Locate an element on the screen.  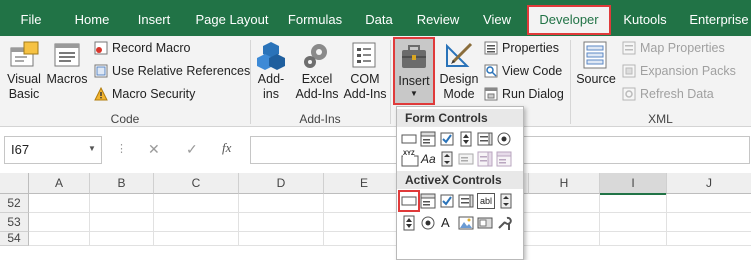
form-combo-box-icon is located at coordinates (428, 139).